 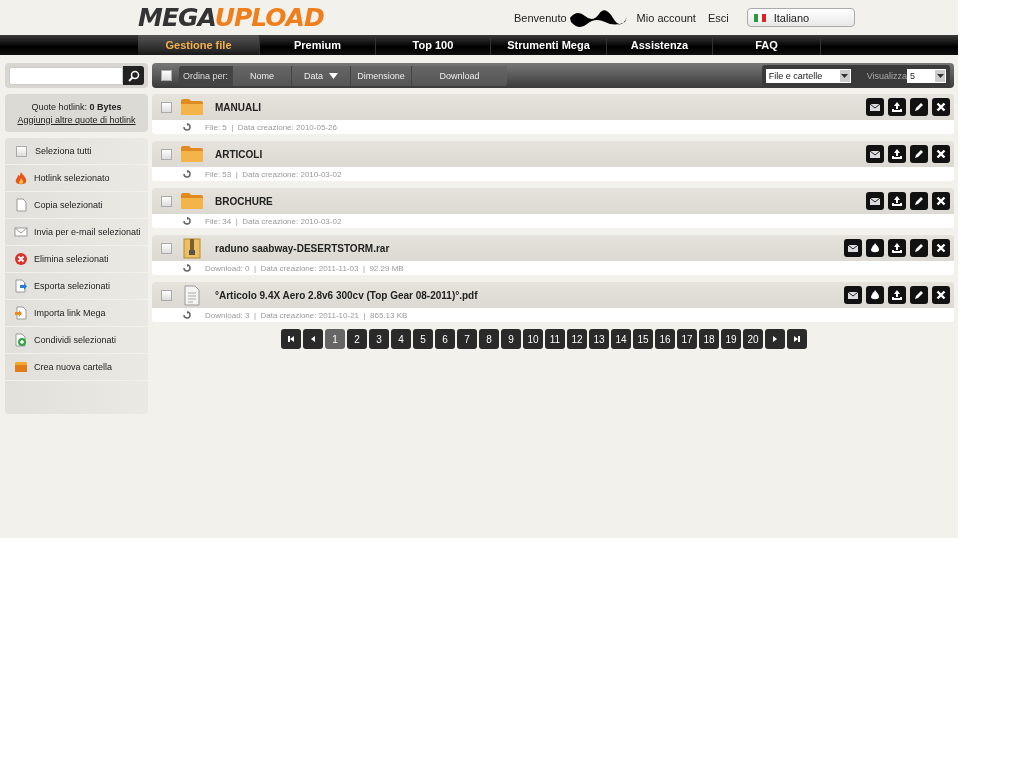 What do you see at coordinates (423, 339) in the screenshot?
I see `page-button: 5` at bounding box center [423, 339].